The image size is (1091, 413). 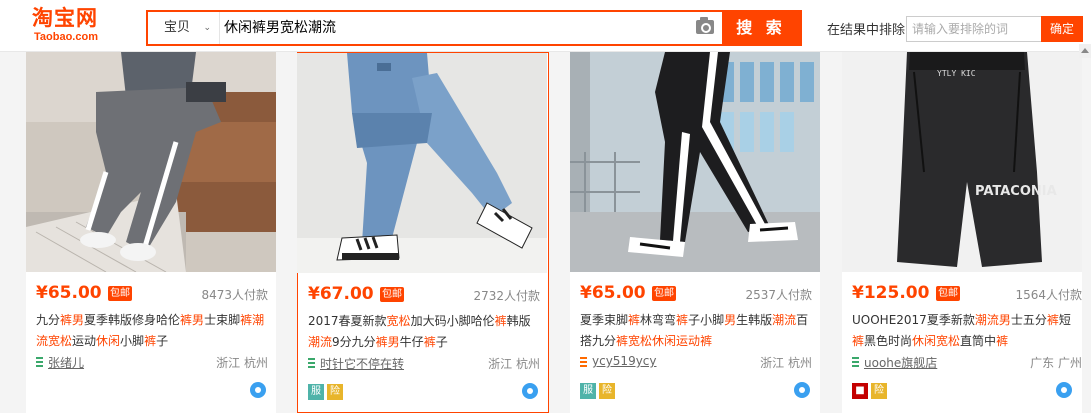 What do you see at coordinates (354, 342) in the screenshot?
I see `title-text: 9分九分` at bounding box center [354, 342].